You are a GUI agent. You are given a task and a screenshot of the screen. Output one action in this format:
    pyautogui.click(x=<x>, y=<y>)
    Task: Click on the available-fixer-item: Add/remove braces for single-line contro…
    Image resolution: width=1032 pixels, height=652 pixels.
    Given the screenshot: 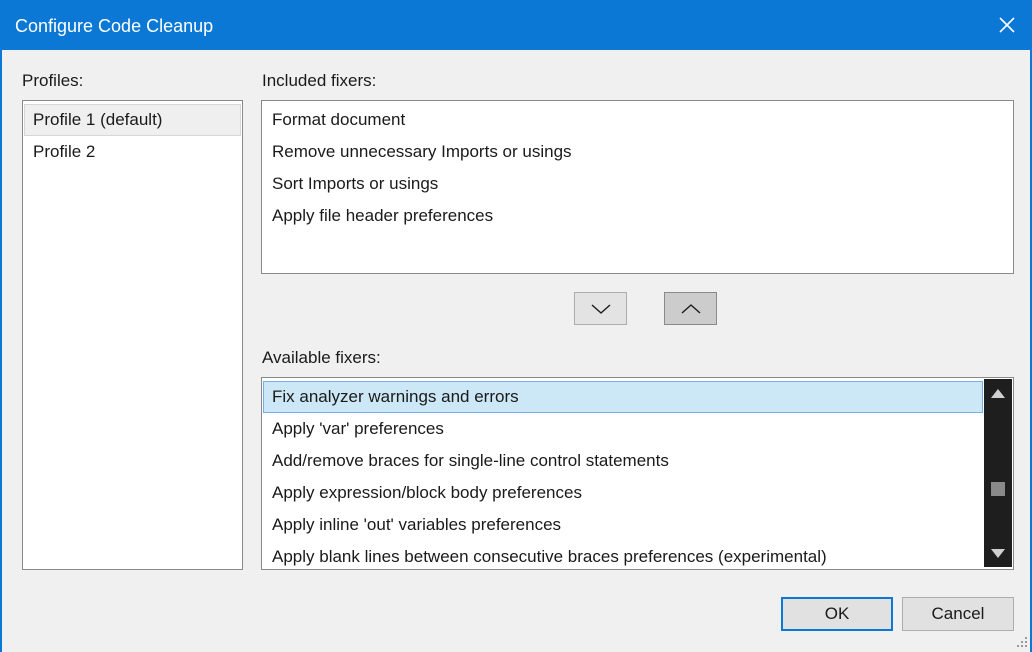 What is the action you would take?
    pyautogui.click(x=623, y=461)
    